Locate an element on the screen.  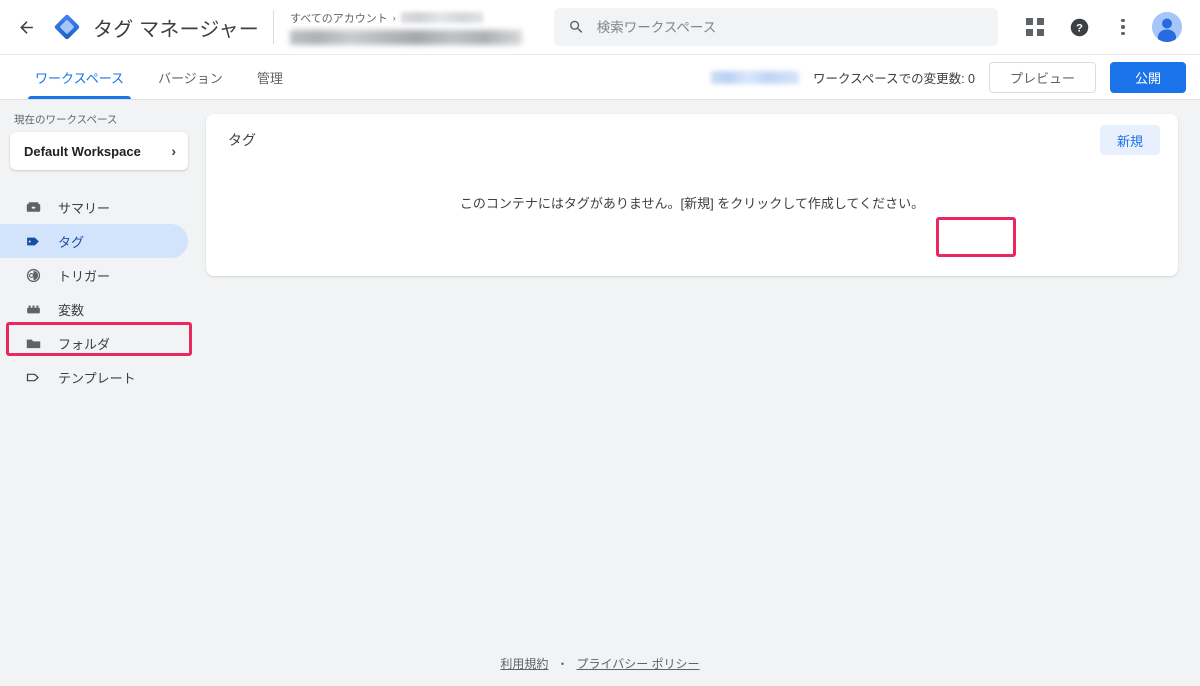
tab-admin: 管理 is located at coordinates (270, 77).